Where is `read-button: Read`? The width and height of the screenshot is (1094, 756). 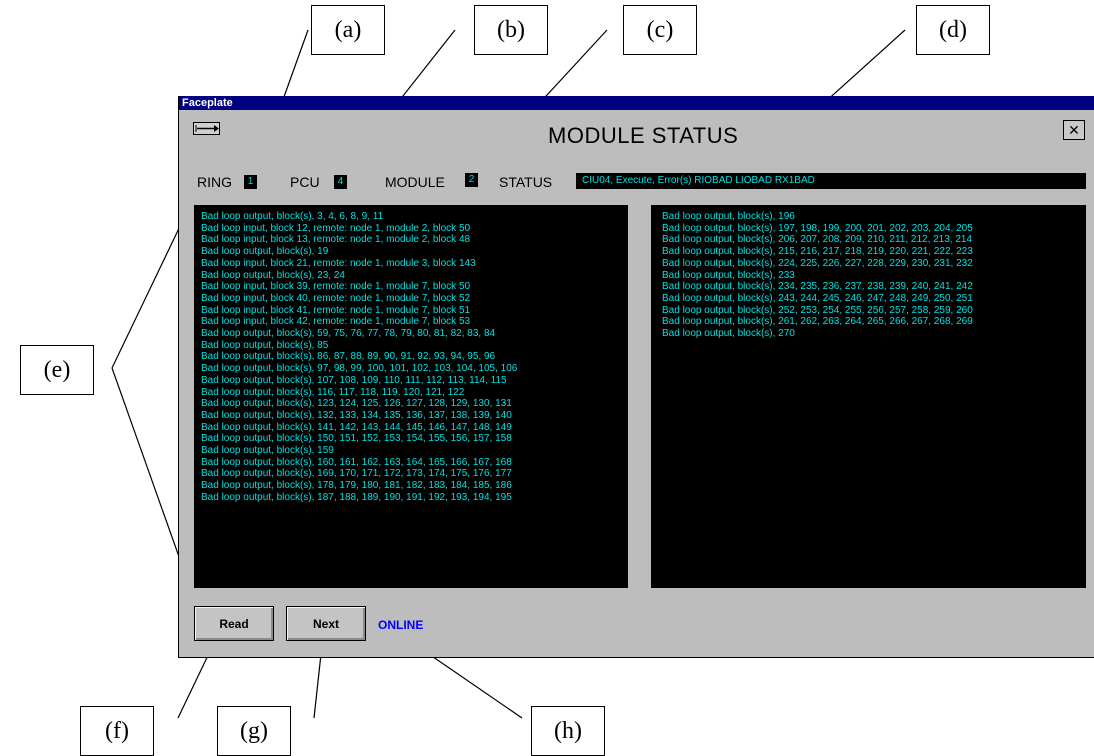 read-button: Read is located at coordinates (234, 623).